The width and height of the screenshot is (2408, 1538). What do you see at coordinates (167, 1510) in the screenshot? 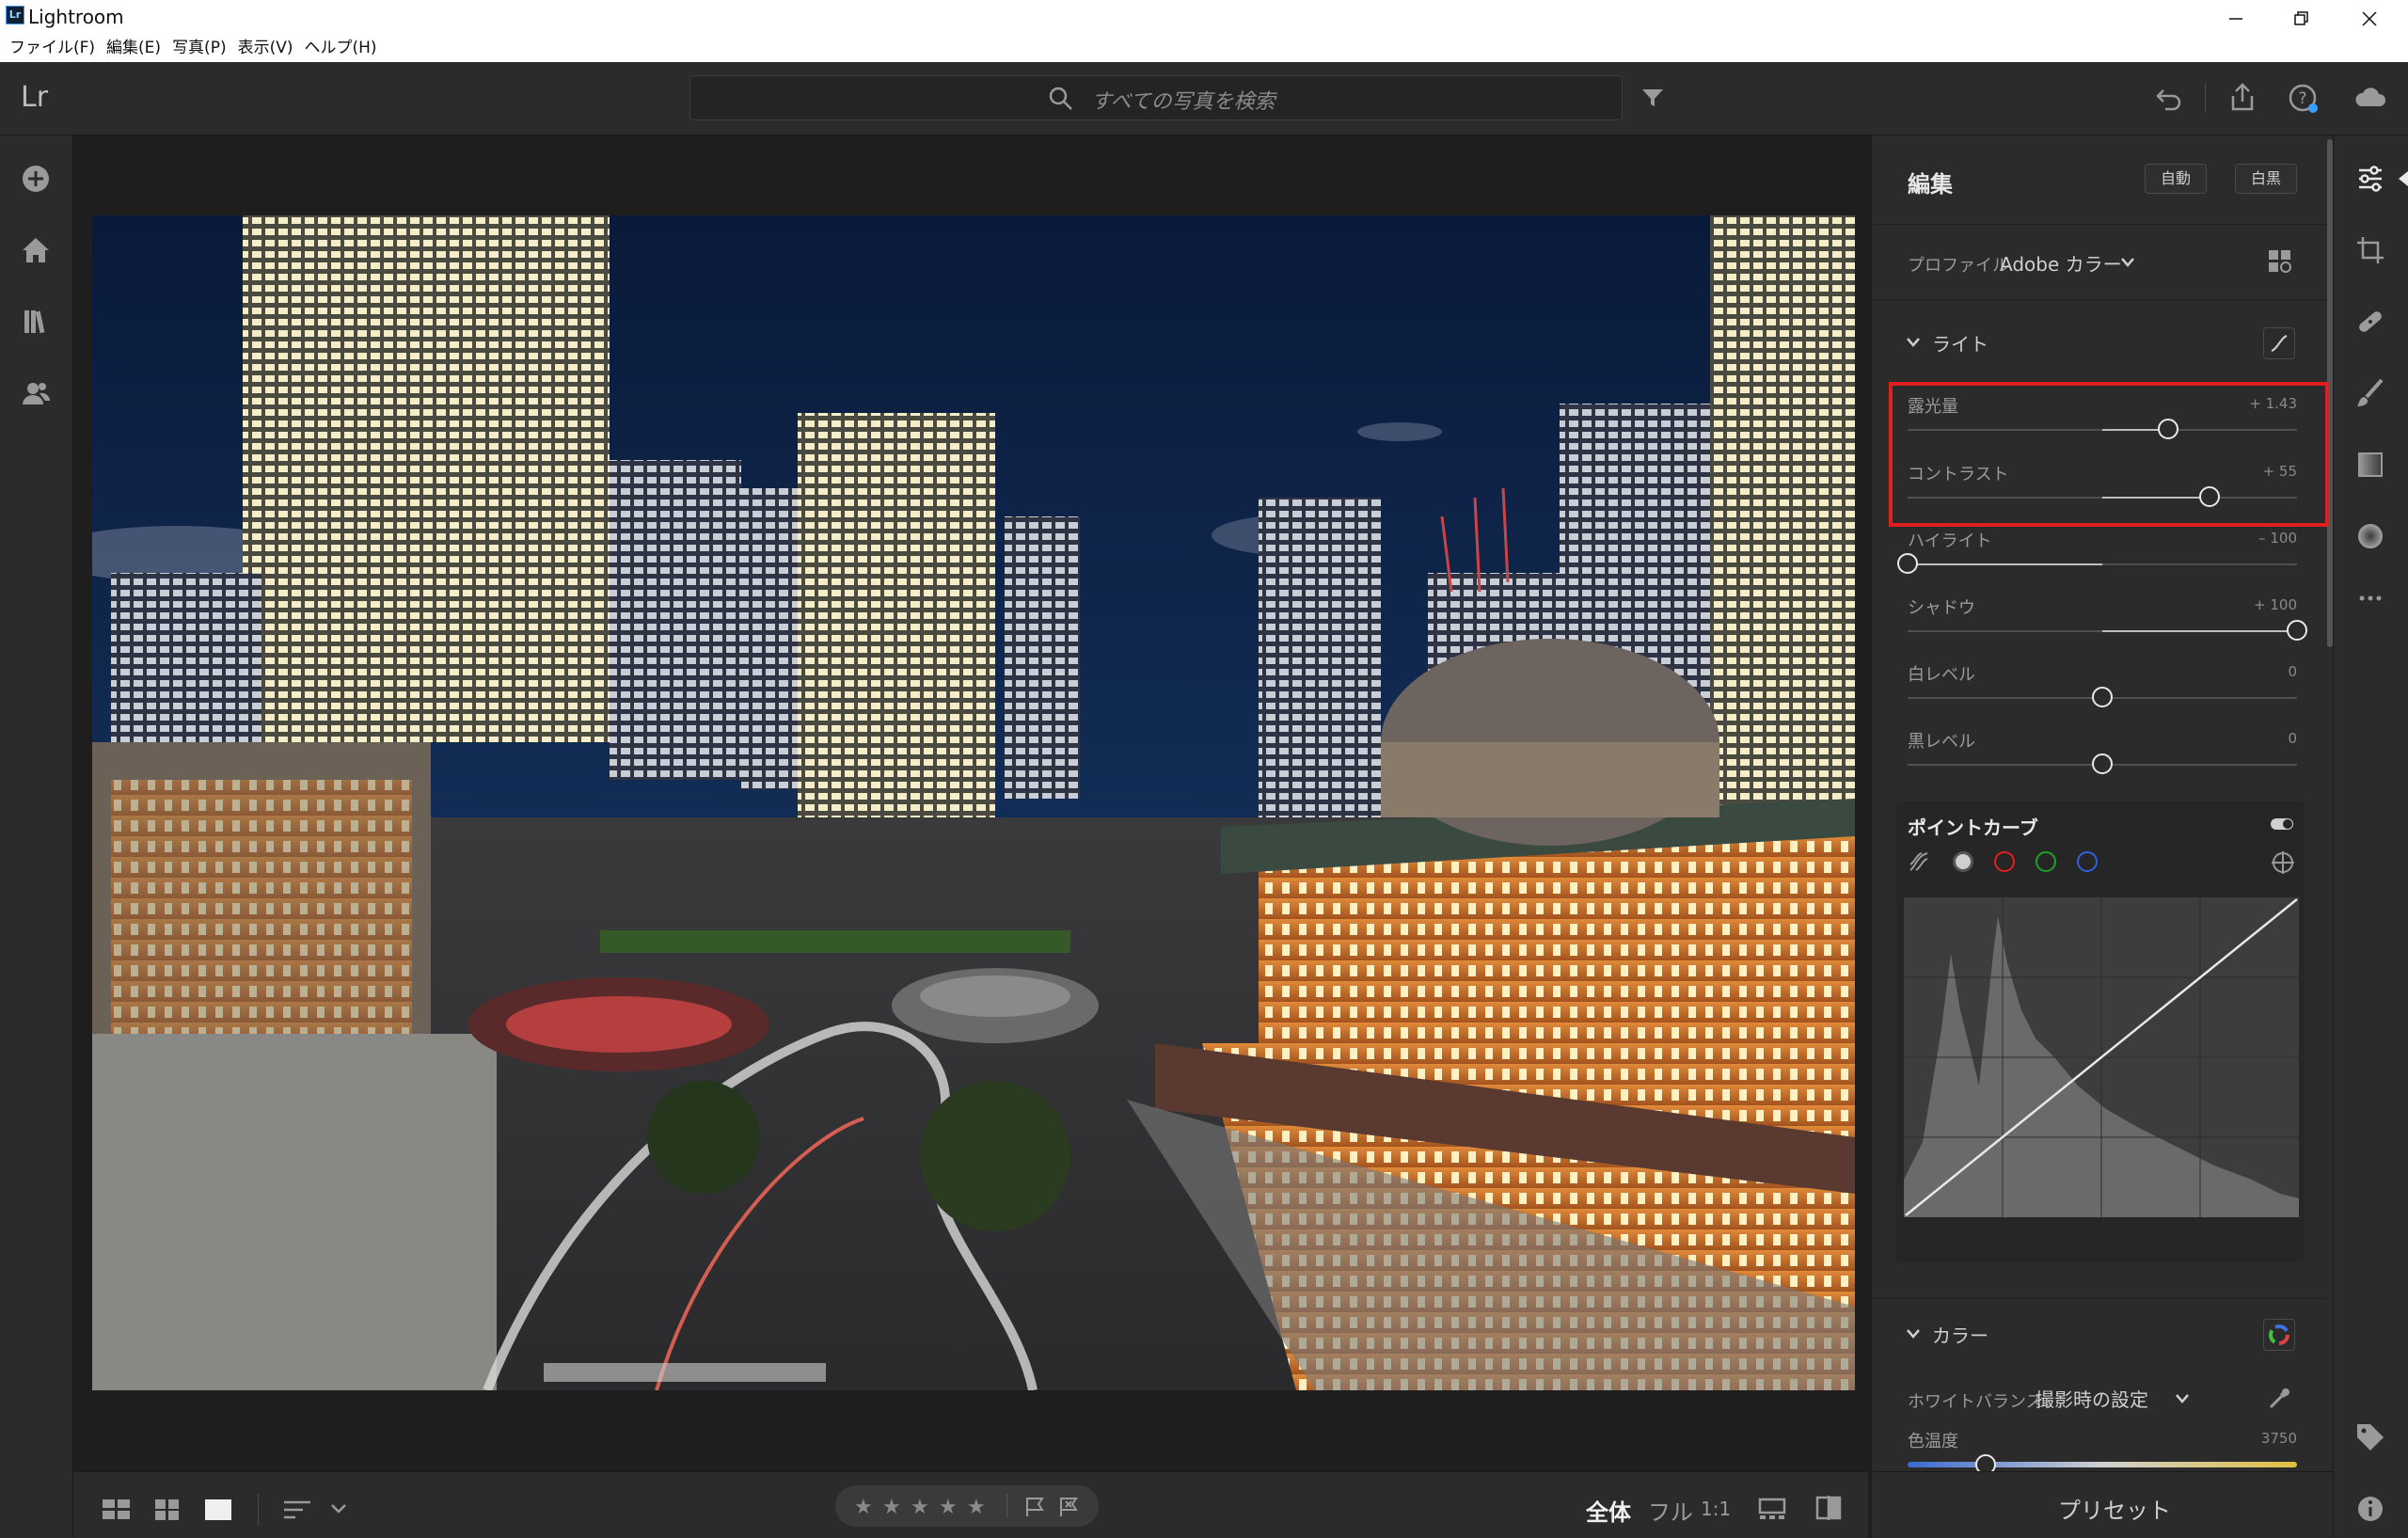
I see `photo-grid-view-icon` at bounding box center [167, 1510].